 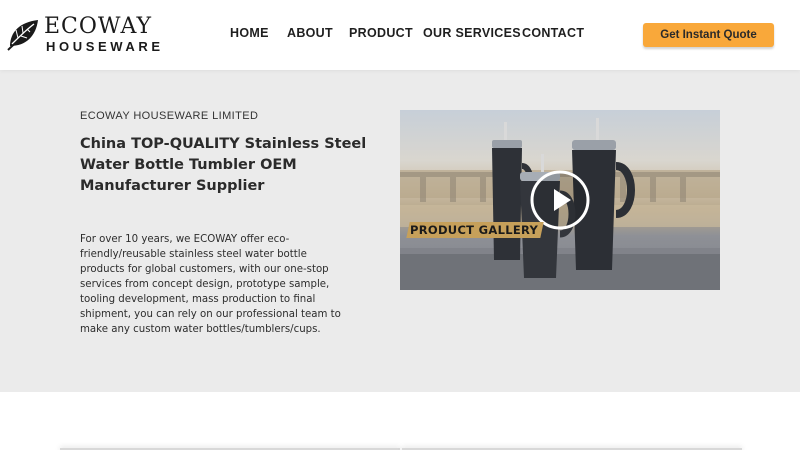 I want to click on company-name: ECOWAY HOUSEWARE LIMITED, so click(x=169, y=116).